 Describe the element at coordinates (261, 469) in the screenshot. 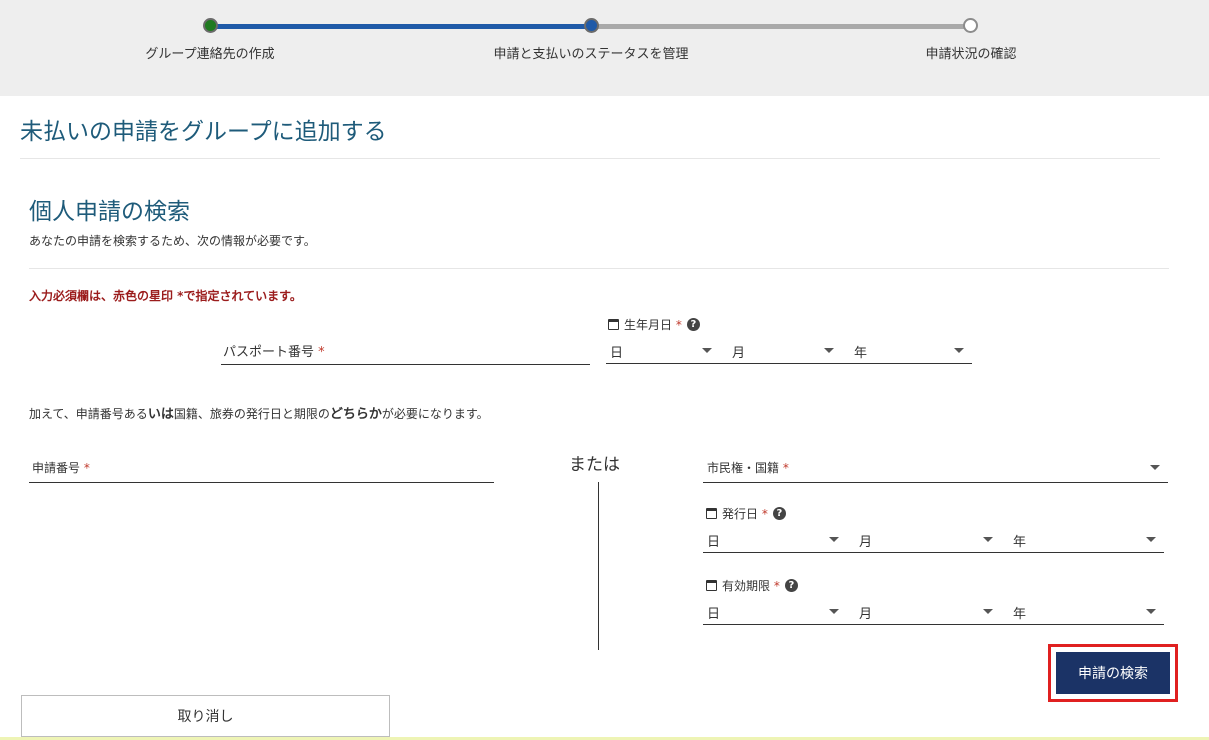

I see `application-number-input: 申請番号 *` at that location.